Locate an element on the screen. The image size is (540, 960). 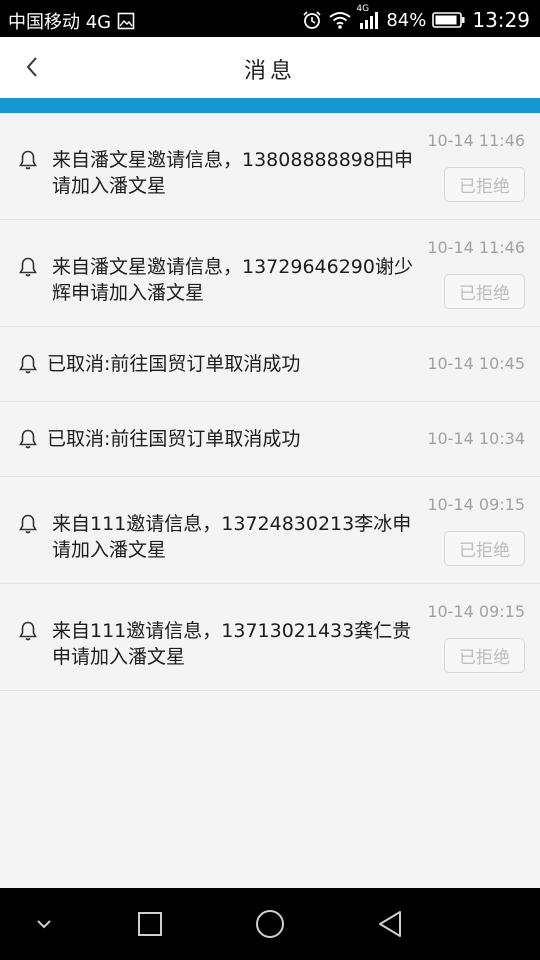
network-badge: 4G is located at coordinates (363, 9).